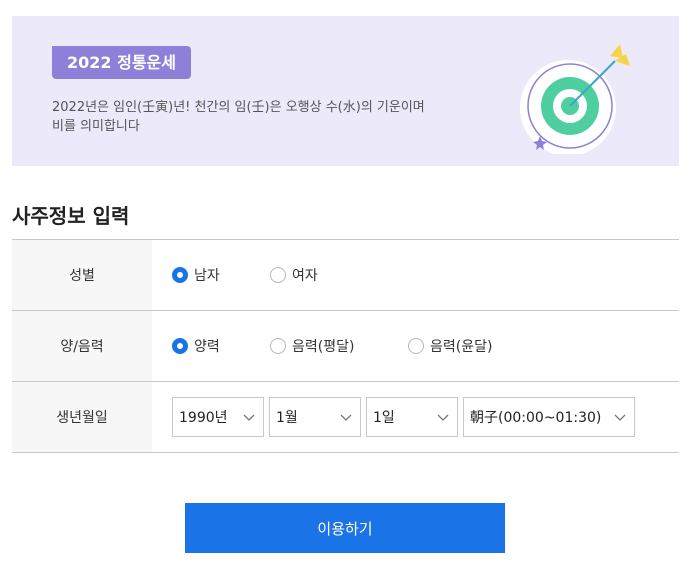 Image resolution: width=690 pixels, height=569 pixels. I want to click on birth-year-select: 1990년, so click(218, 417).